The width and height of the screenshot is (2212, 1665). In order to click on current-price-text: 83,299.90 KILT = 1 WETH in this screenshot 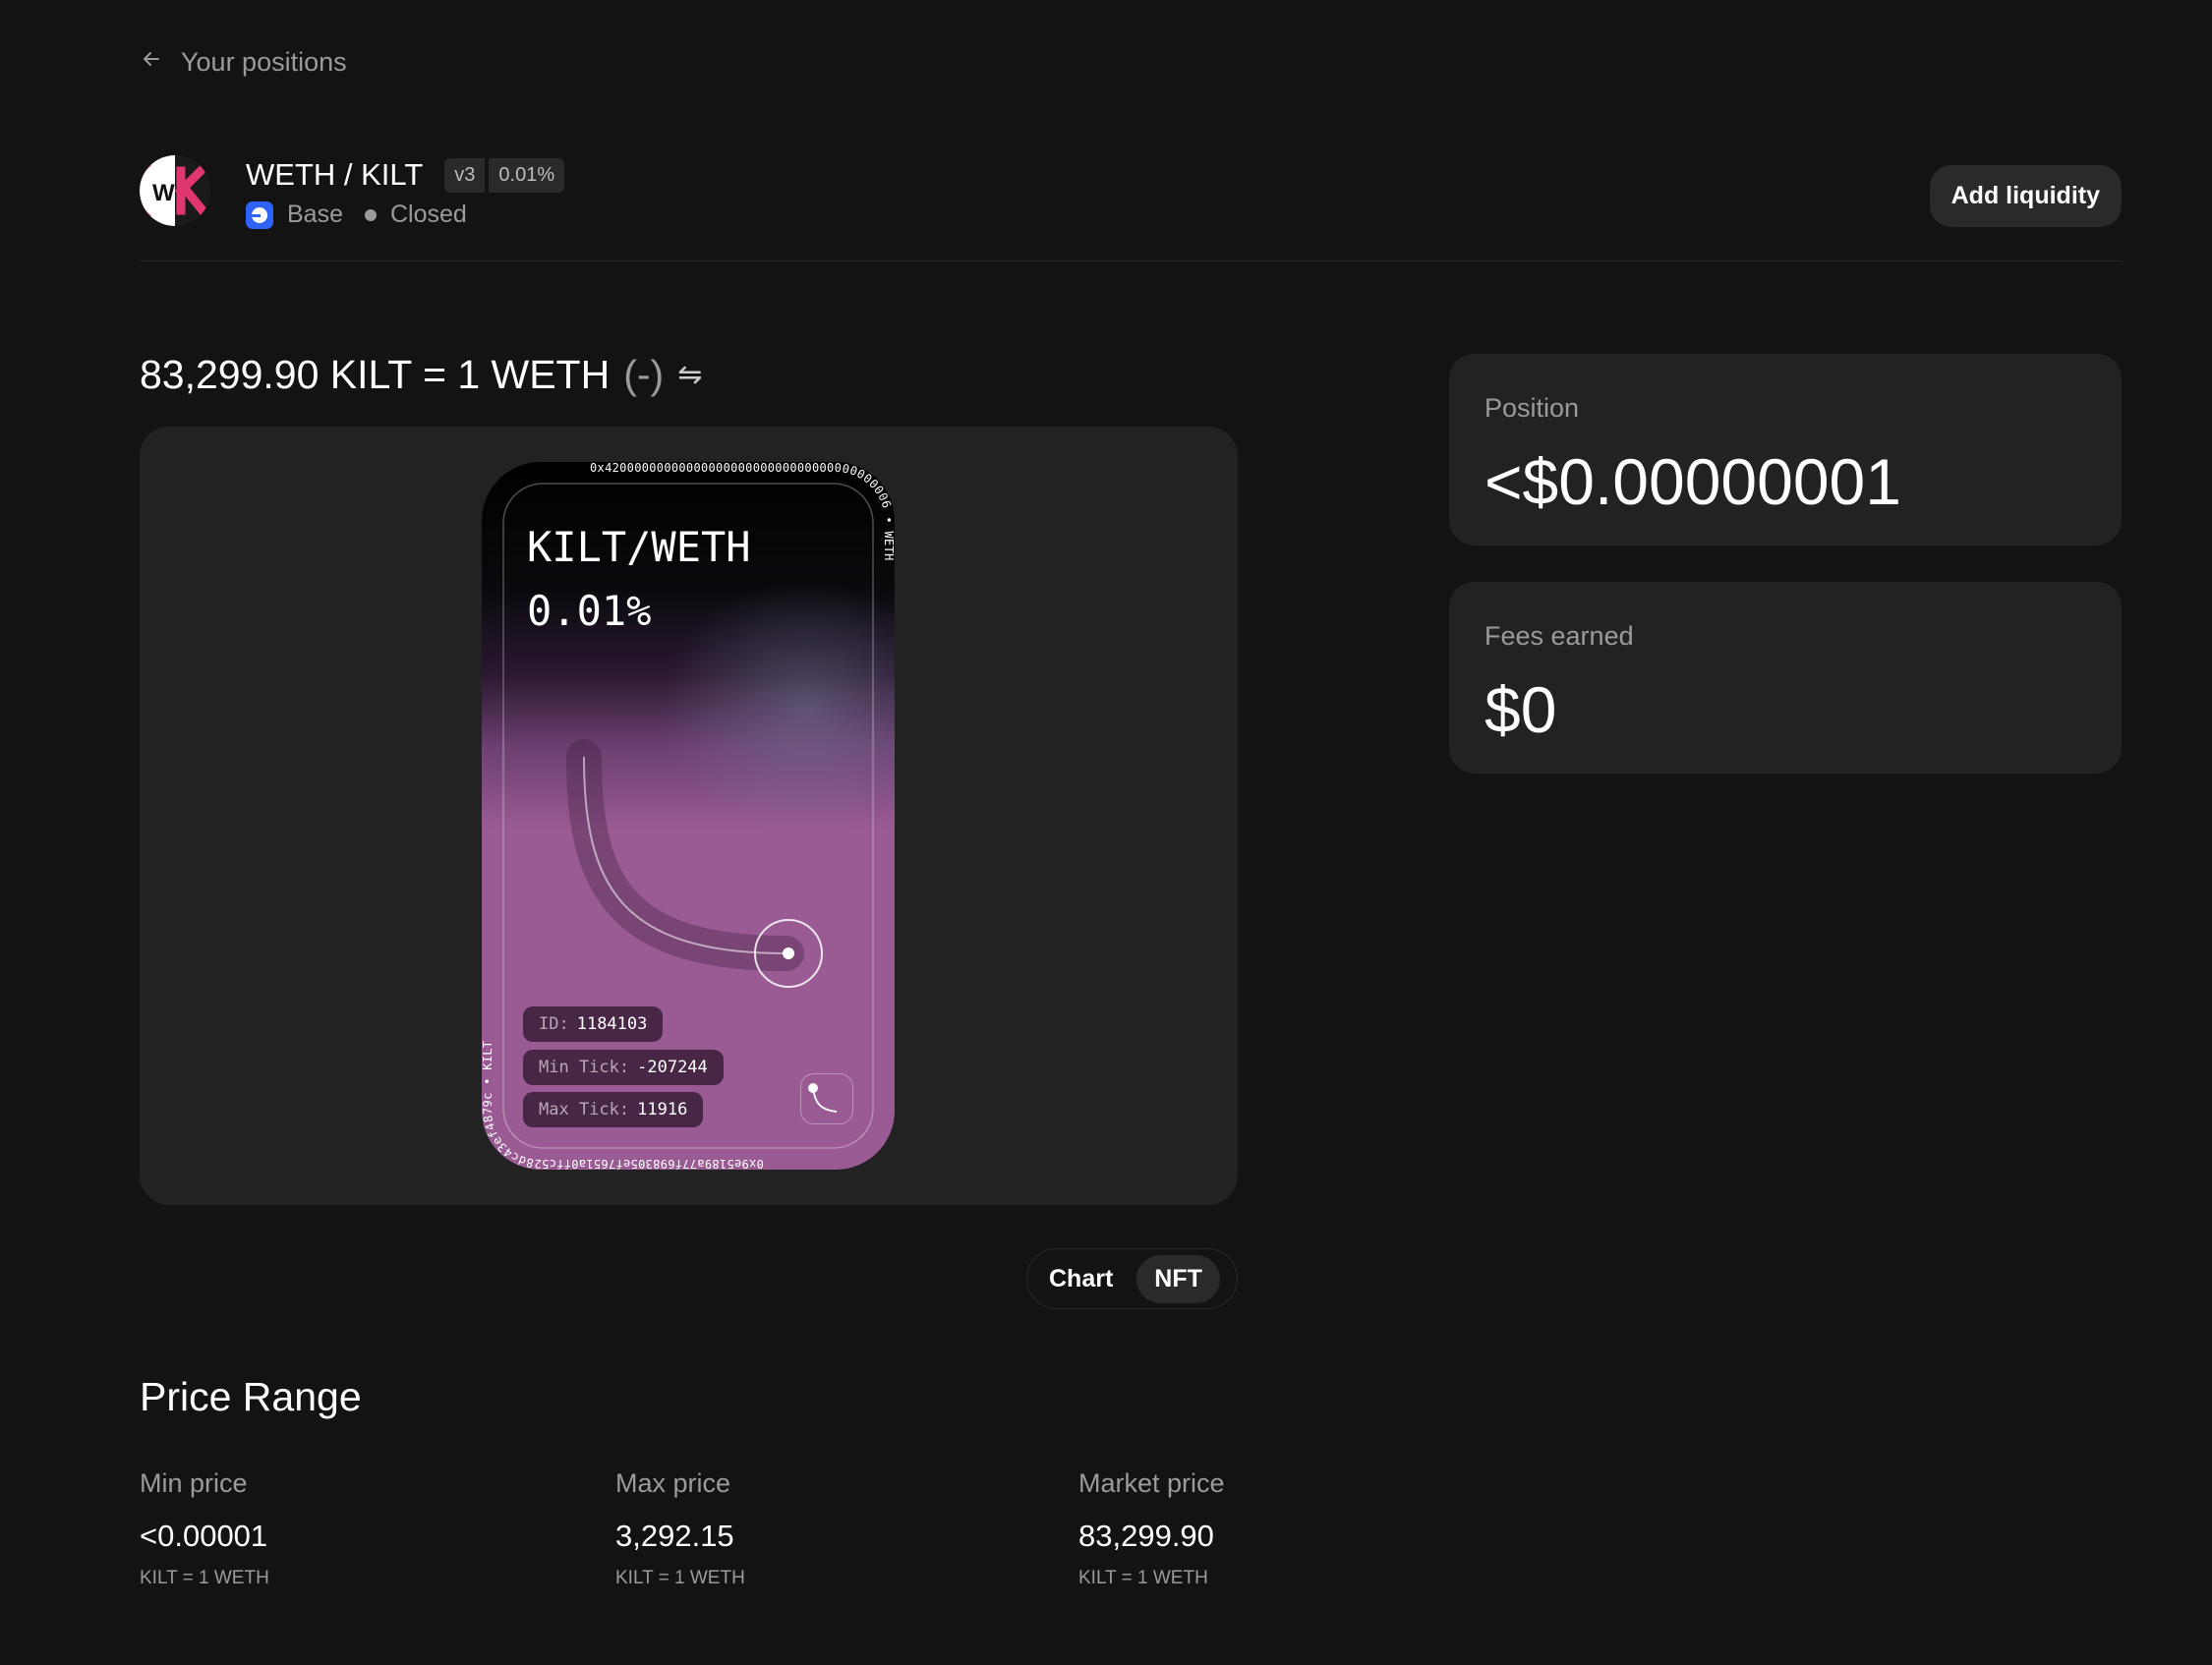, I will do `click(376, 374)`.